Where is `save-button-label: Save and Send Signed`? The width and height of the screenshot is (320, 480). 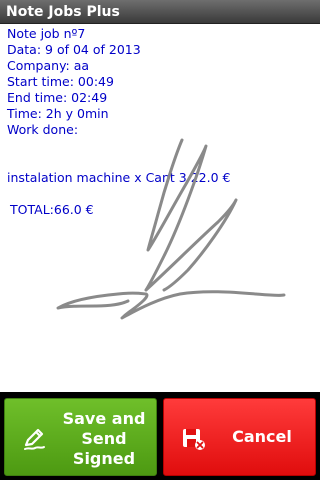
save-button-label: Save and Send Signed is located at coordinates (104, 438).